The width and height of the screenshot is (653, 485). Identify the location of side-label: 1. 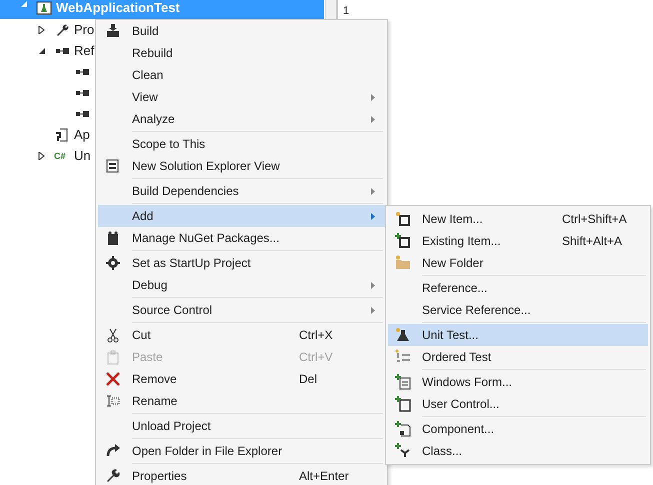
(346, 11).